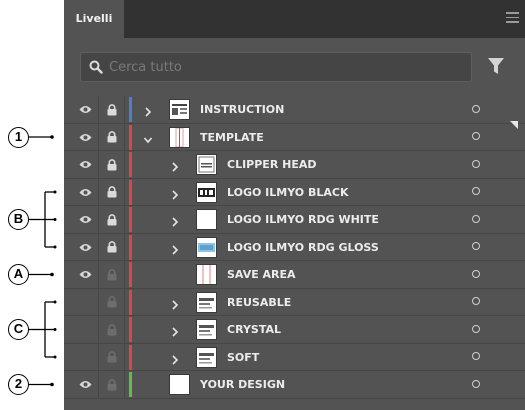 This screenshot has height=410, width=525. What do you see at coordinates (294, 137) in the screenshot?
I see `layer-row: TEMPLATE` at bounding box center [294, 137].